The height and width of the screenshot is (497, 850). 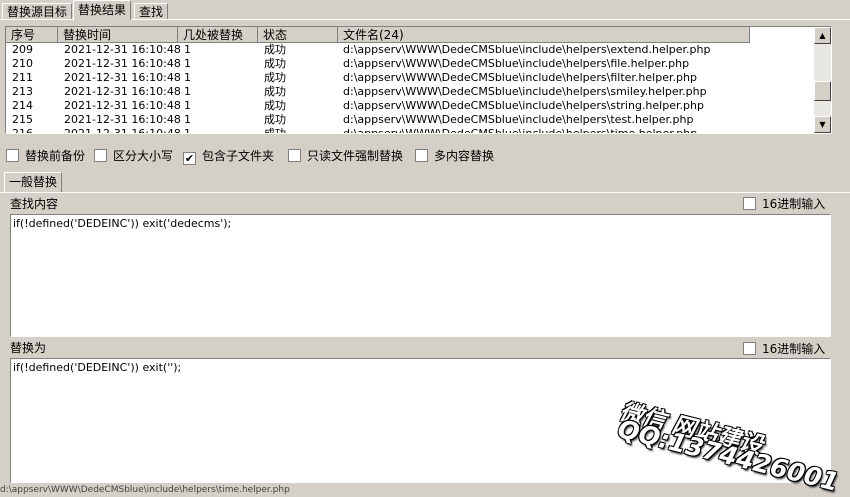 I want to click on column-header-count: 几处被替换, so click(x=218, y=35).